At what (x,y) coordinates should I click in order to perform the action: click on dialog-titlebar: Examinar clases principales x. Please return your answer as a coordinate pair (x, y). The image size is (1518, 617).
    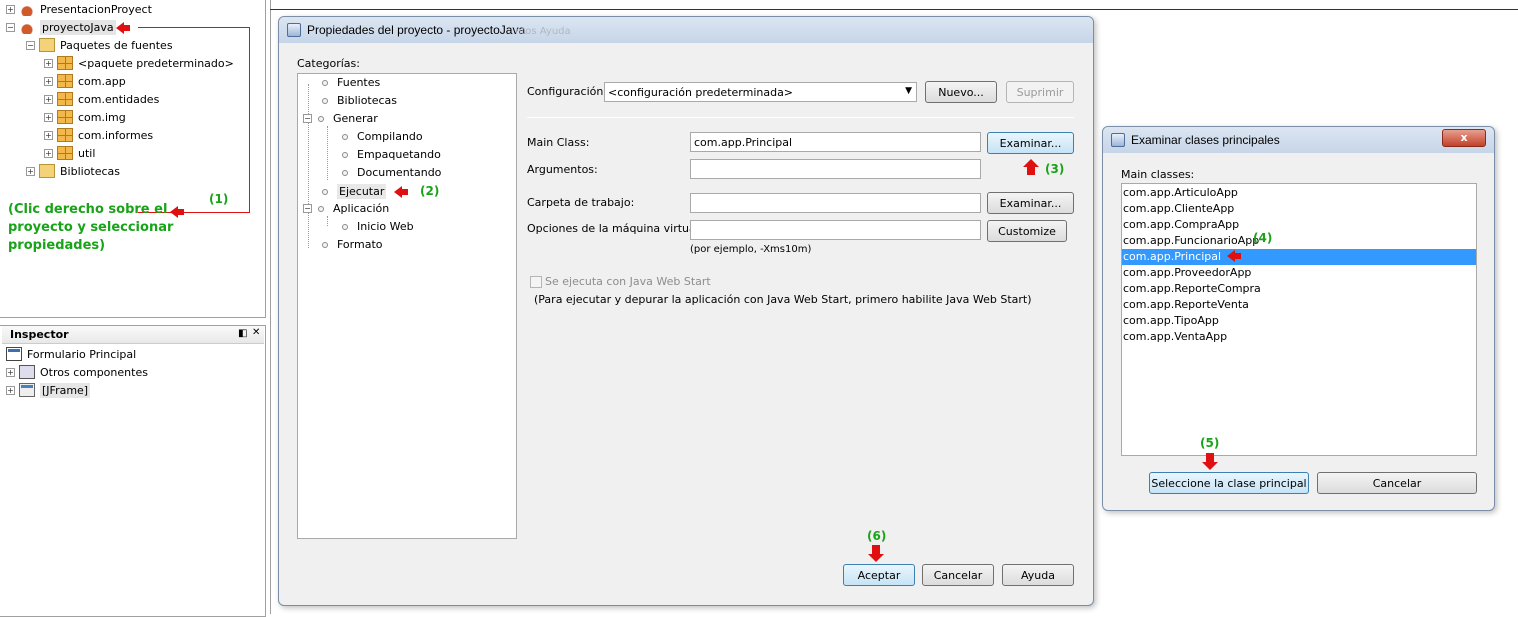
    Looking at the image, I should click on (1298, 140).